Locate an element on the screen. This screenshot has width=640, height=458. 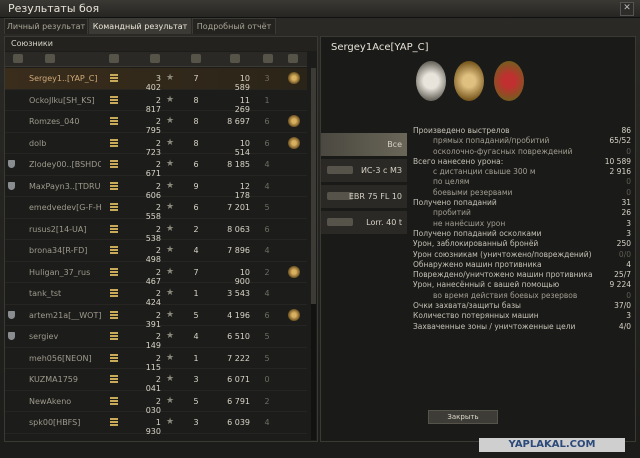
stat-label: осколочно-фугасных повреждений is located at coordinates (503, 151).